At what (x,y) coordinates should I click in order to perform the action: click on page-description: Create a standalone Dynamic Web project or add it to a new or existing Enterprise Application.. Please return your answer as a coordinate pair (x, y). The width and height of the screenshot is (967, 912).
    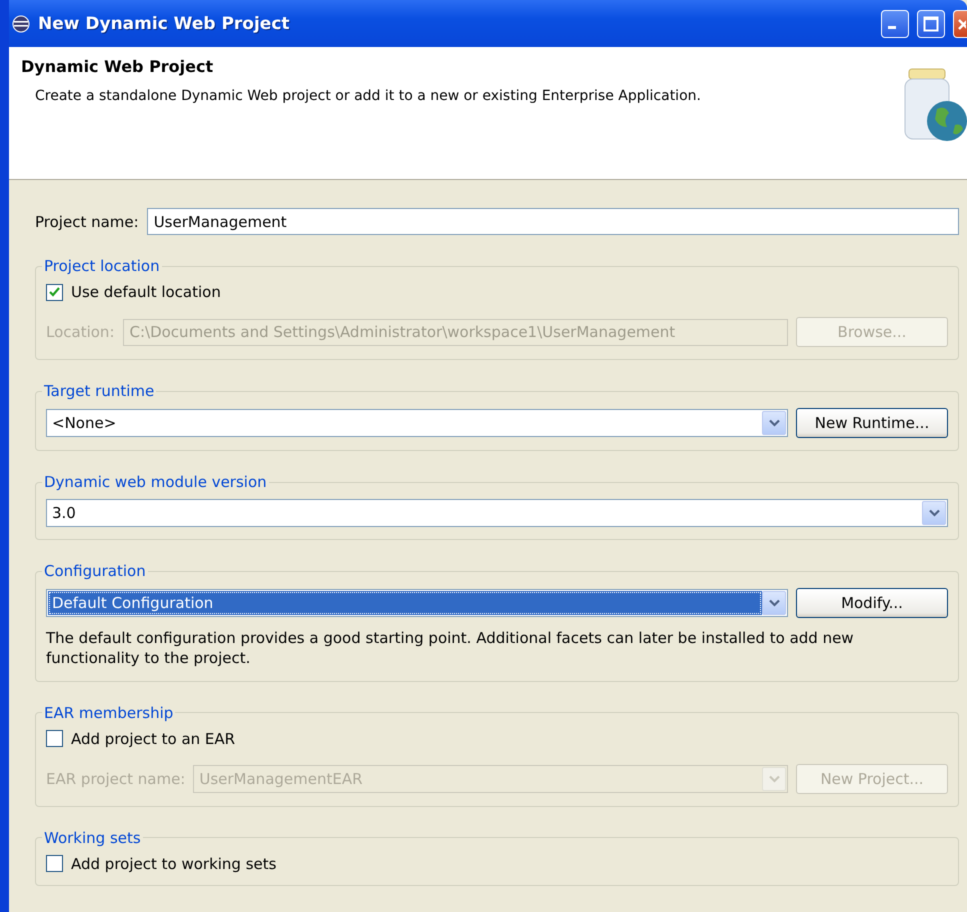
    Looking at the image, I should click on (368, 96).